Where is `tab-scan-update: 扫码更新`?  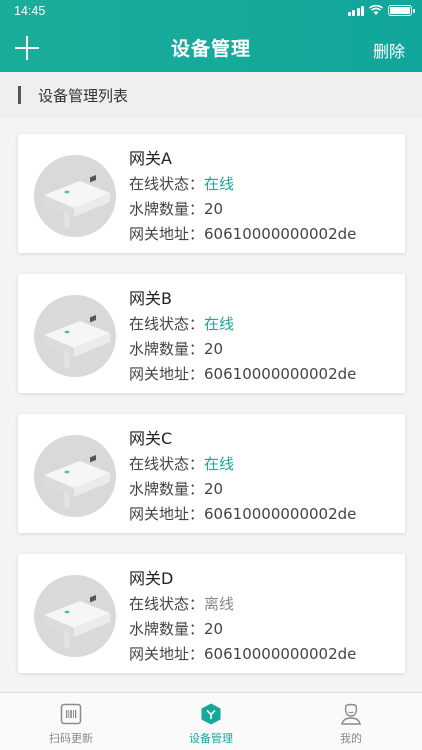 tab-scan-update: 扫码更新 is located at coordinates (71, 721).